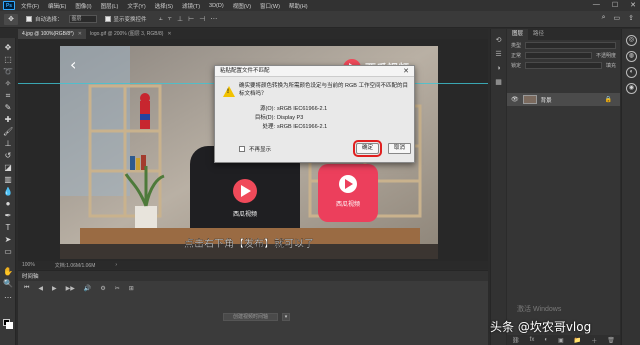  What do you see at coordinates (8, 251) in the screenshot?
I see `rectangle-tool-icon: ▭` at bounding box center [8, 251].